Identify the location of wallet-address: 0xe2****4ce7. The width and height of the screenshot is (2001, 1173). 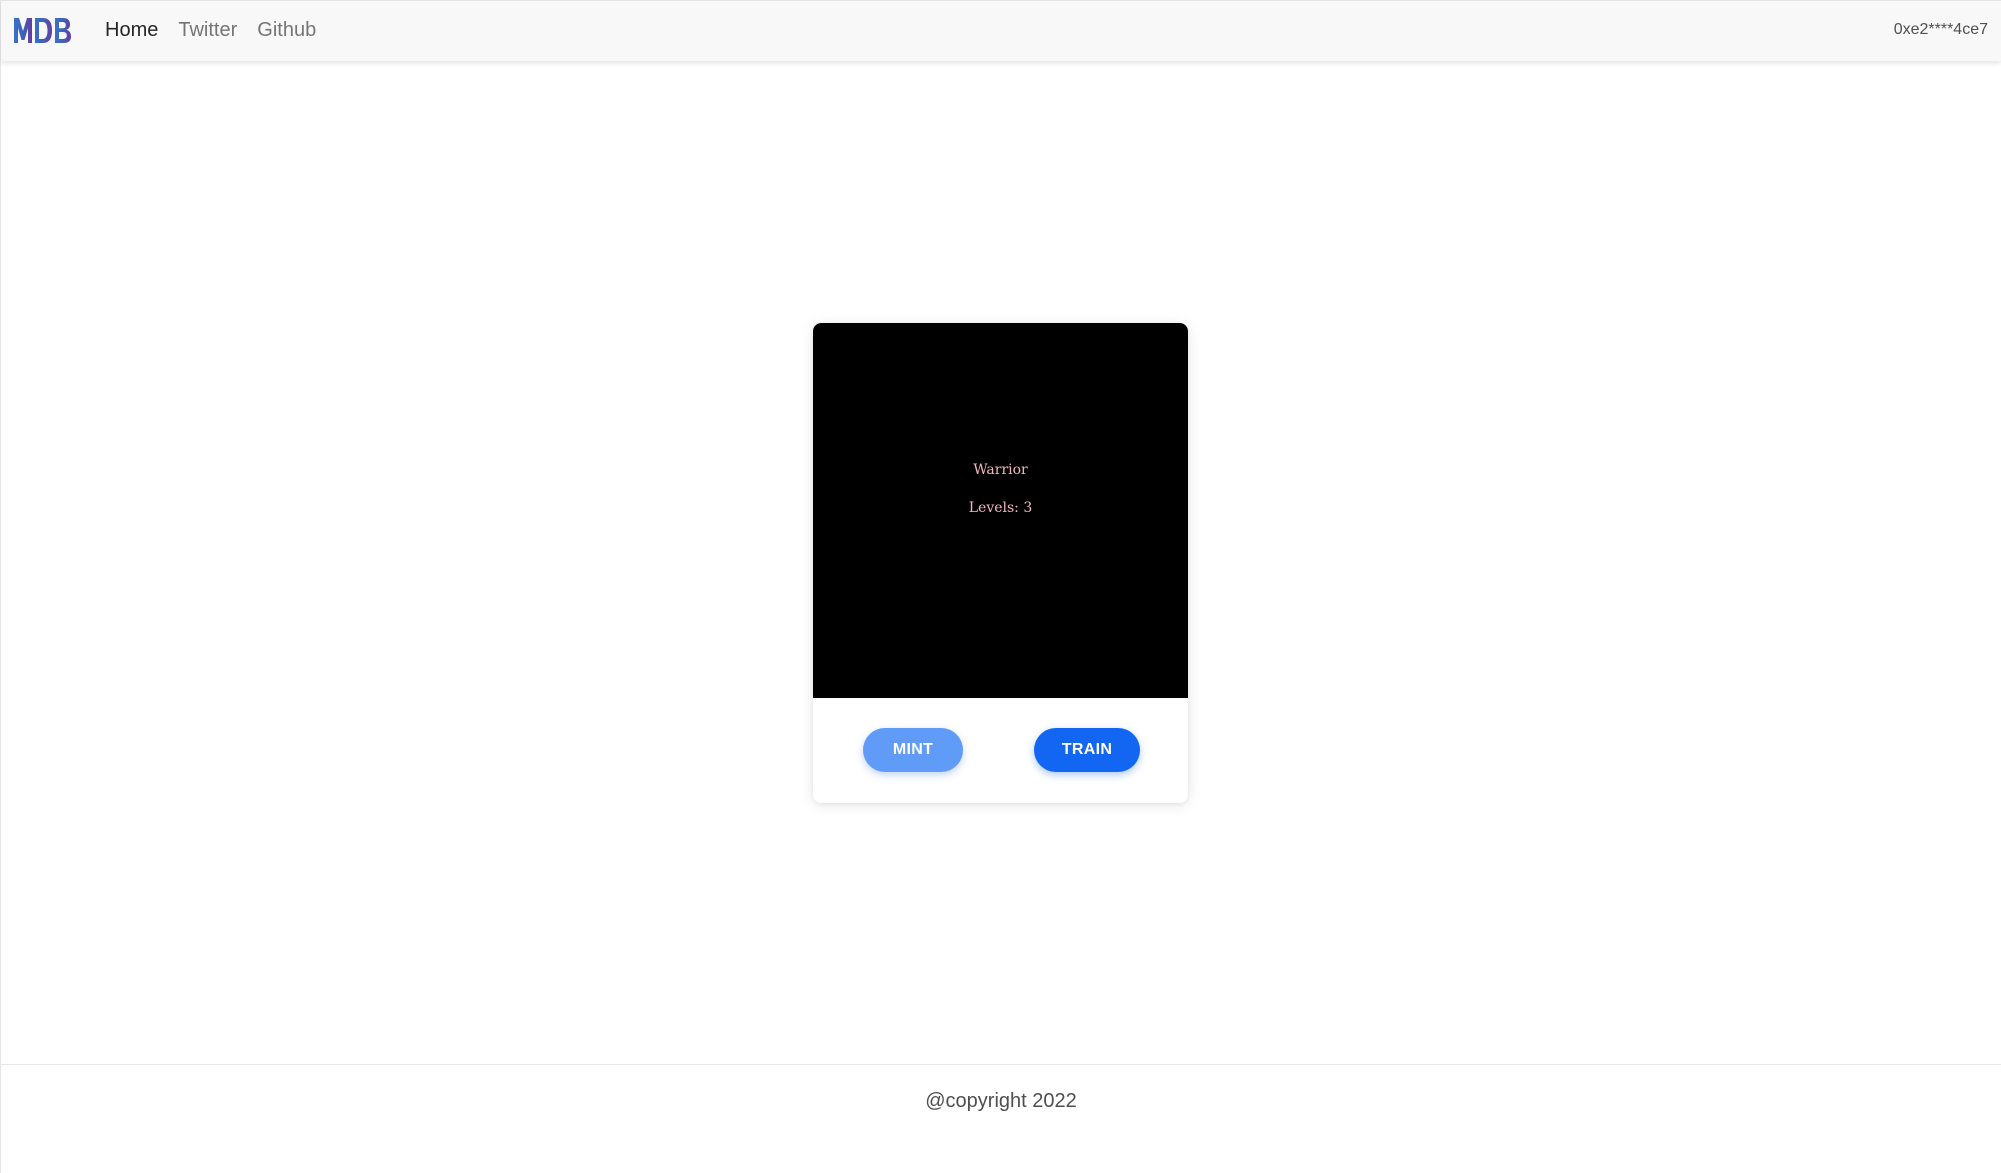
(1941, 29).